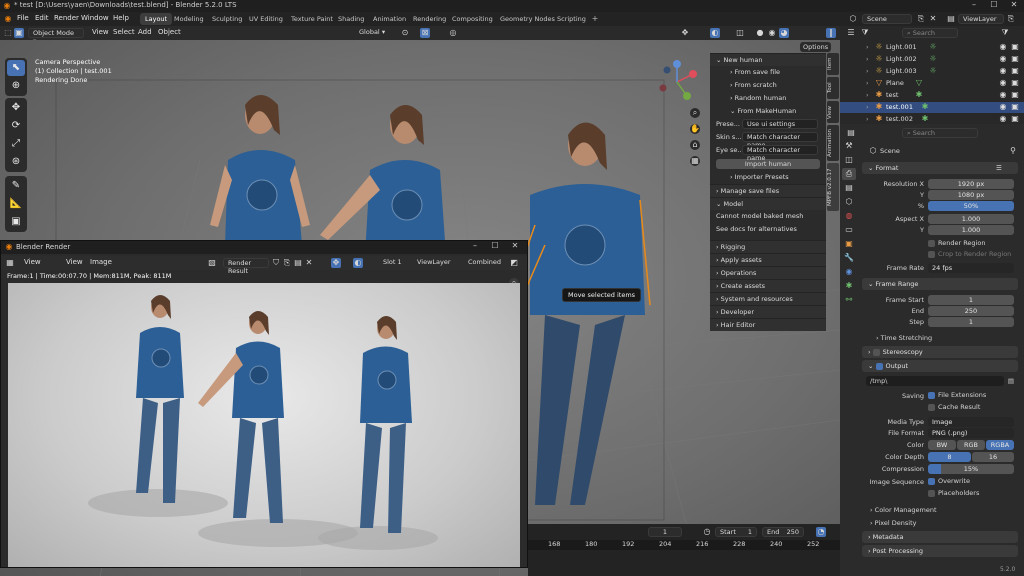 This screenshot has height=576, width=1024. What do you see at coordinates (849, 160) in the screenshot?
I see `render-tab-icon: ◫` at bounding box center [849, 160].